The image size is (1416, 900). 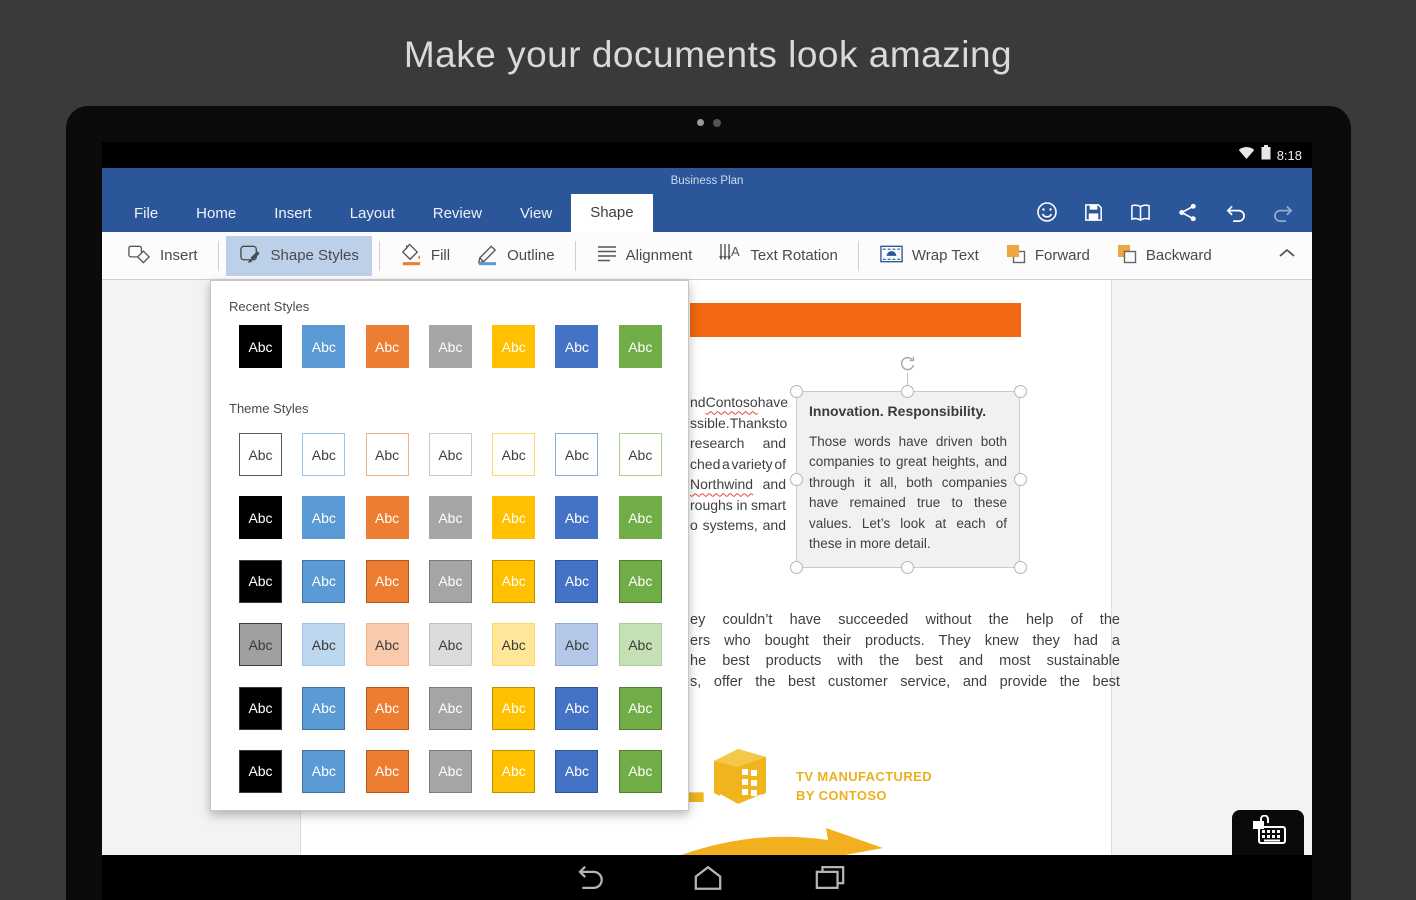 What do you see at coordinates (700, 122) in the screenshot?
I see `carousel-dot-active` at bounding box center [700, 122].